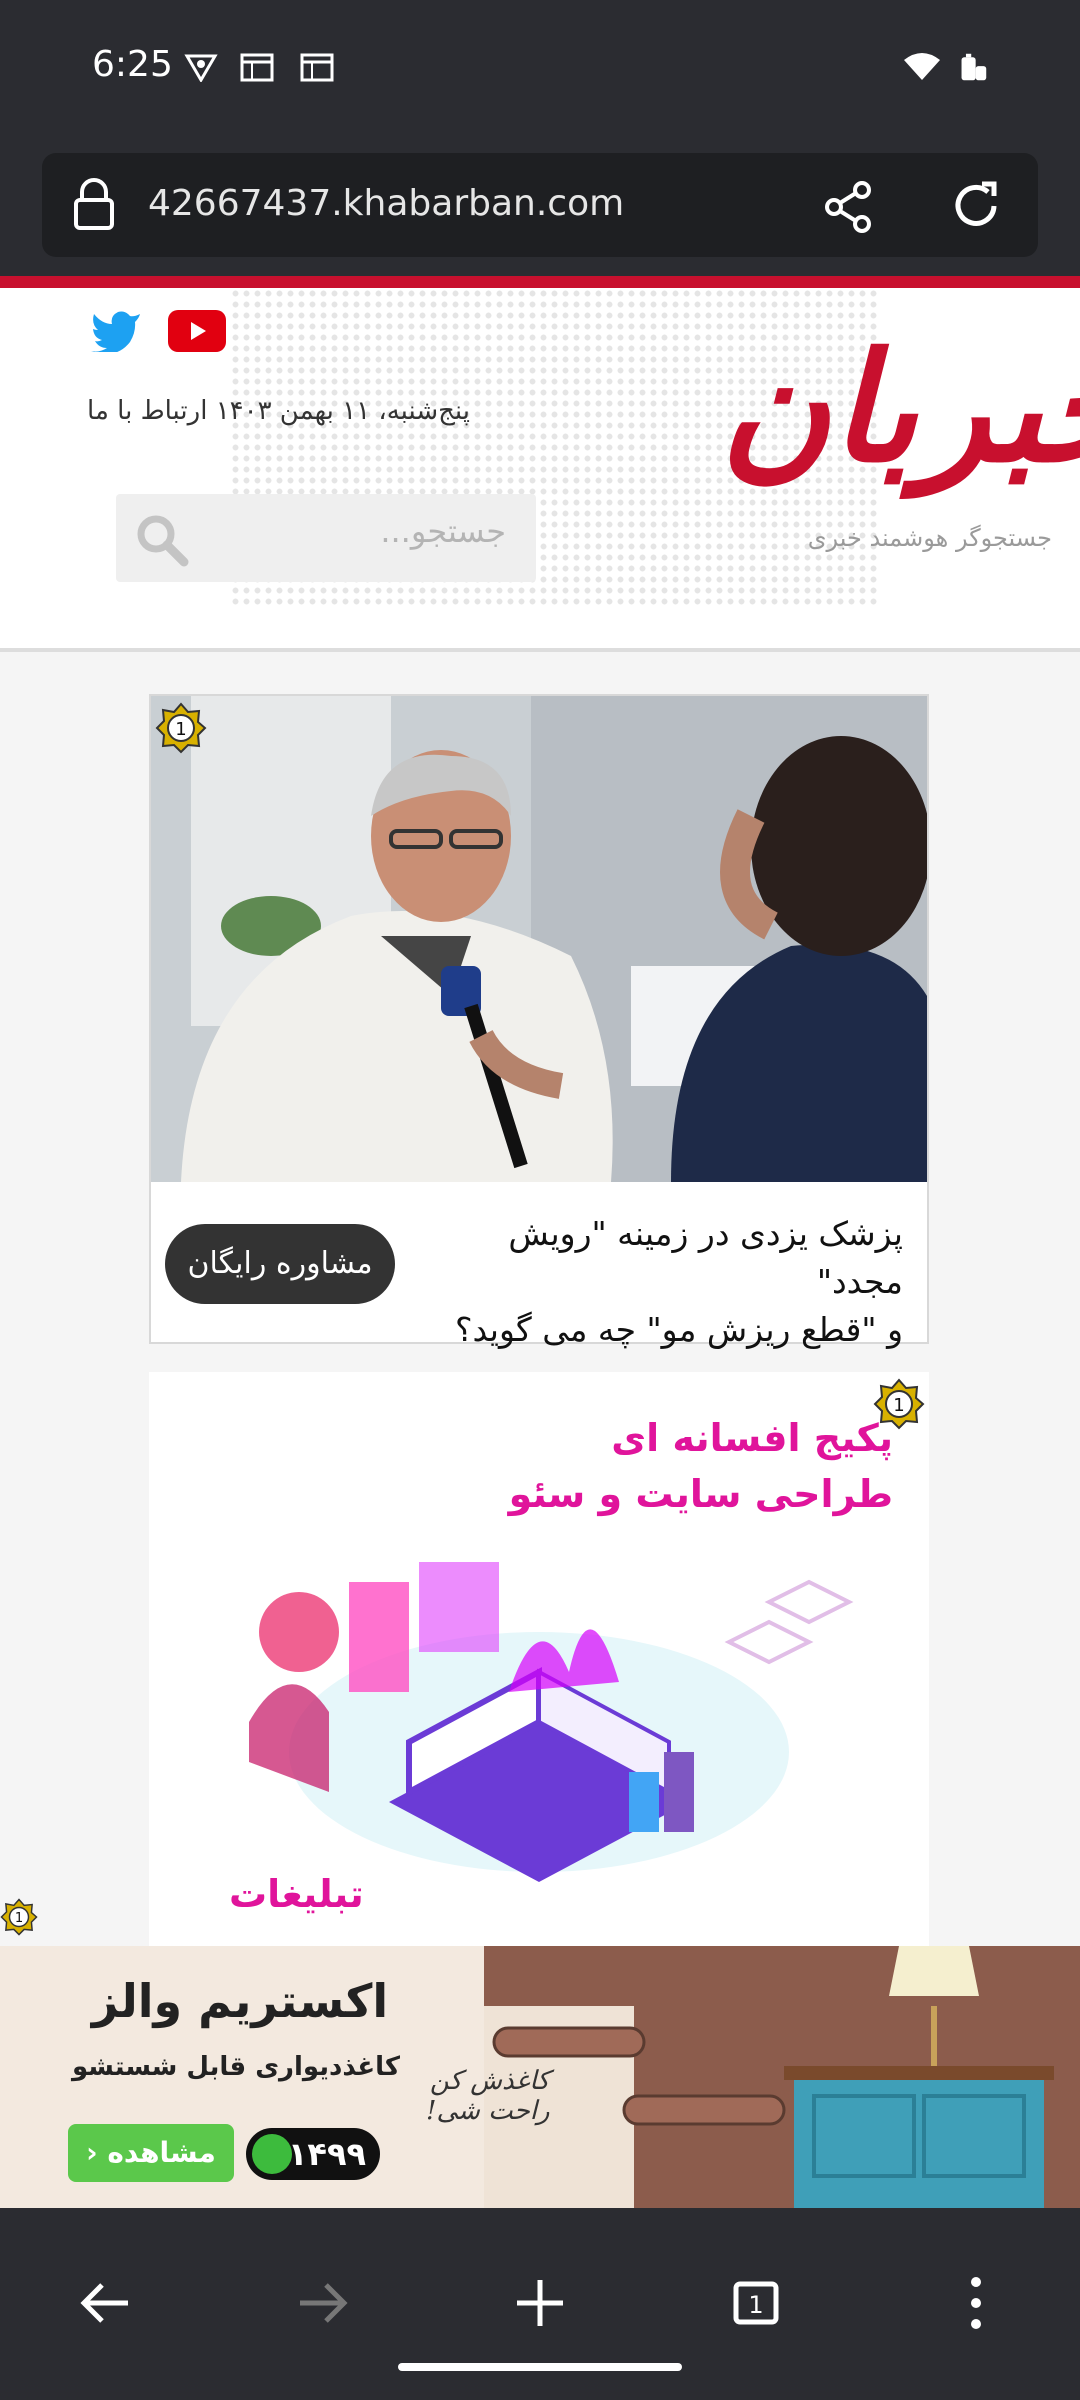 The width and height of the screenshot is (1080, 2400). What do you see at coordinates (540, 650) in the screenshot?
I see `header-divider` at bounding box center [540, 650].